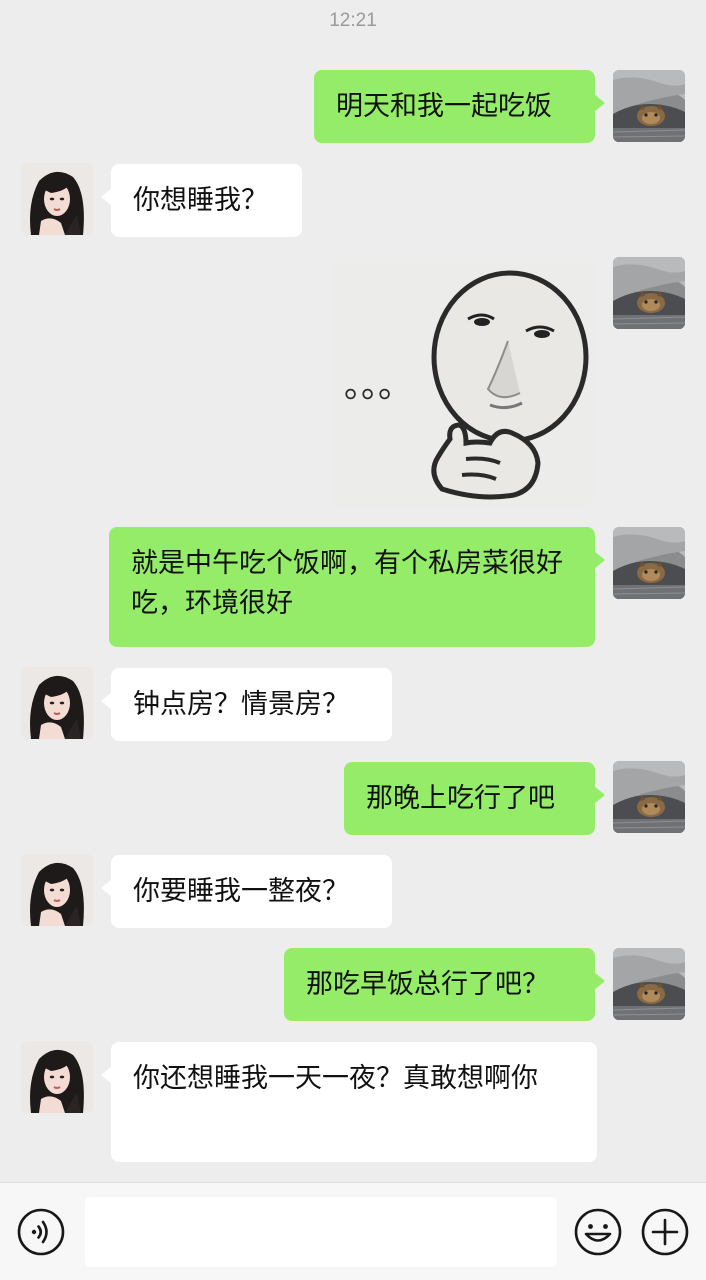 The image size is (706, 1280). I want to click on chat-input-bar, so click(353, 1231).